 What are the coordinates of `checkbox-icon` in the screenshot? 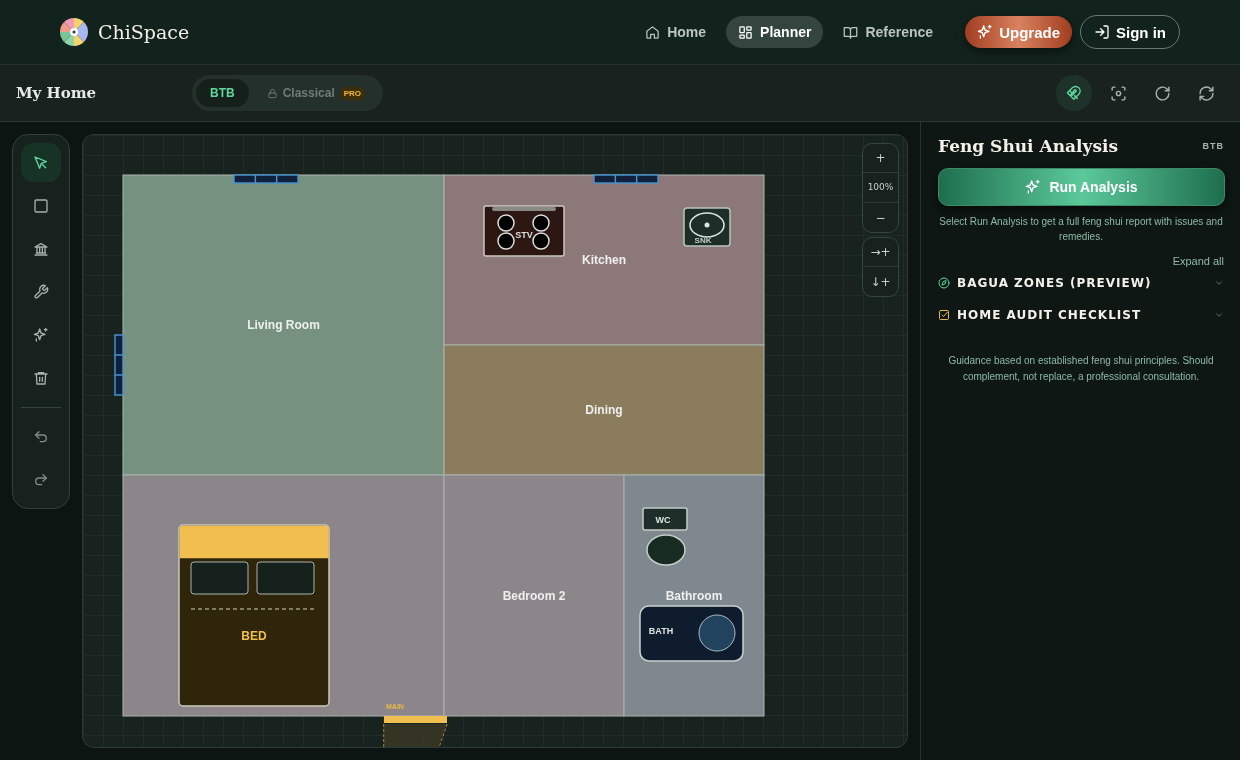 It's located at (944, 315).